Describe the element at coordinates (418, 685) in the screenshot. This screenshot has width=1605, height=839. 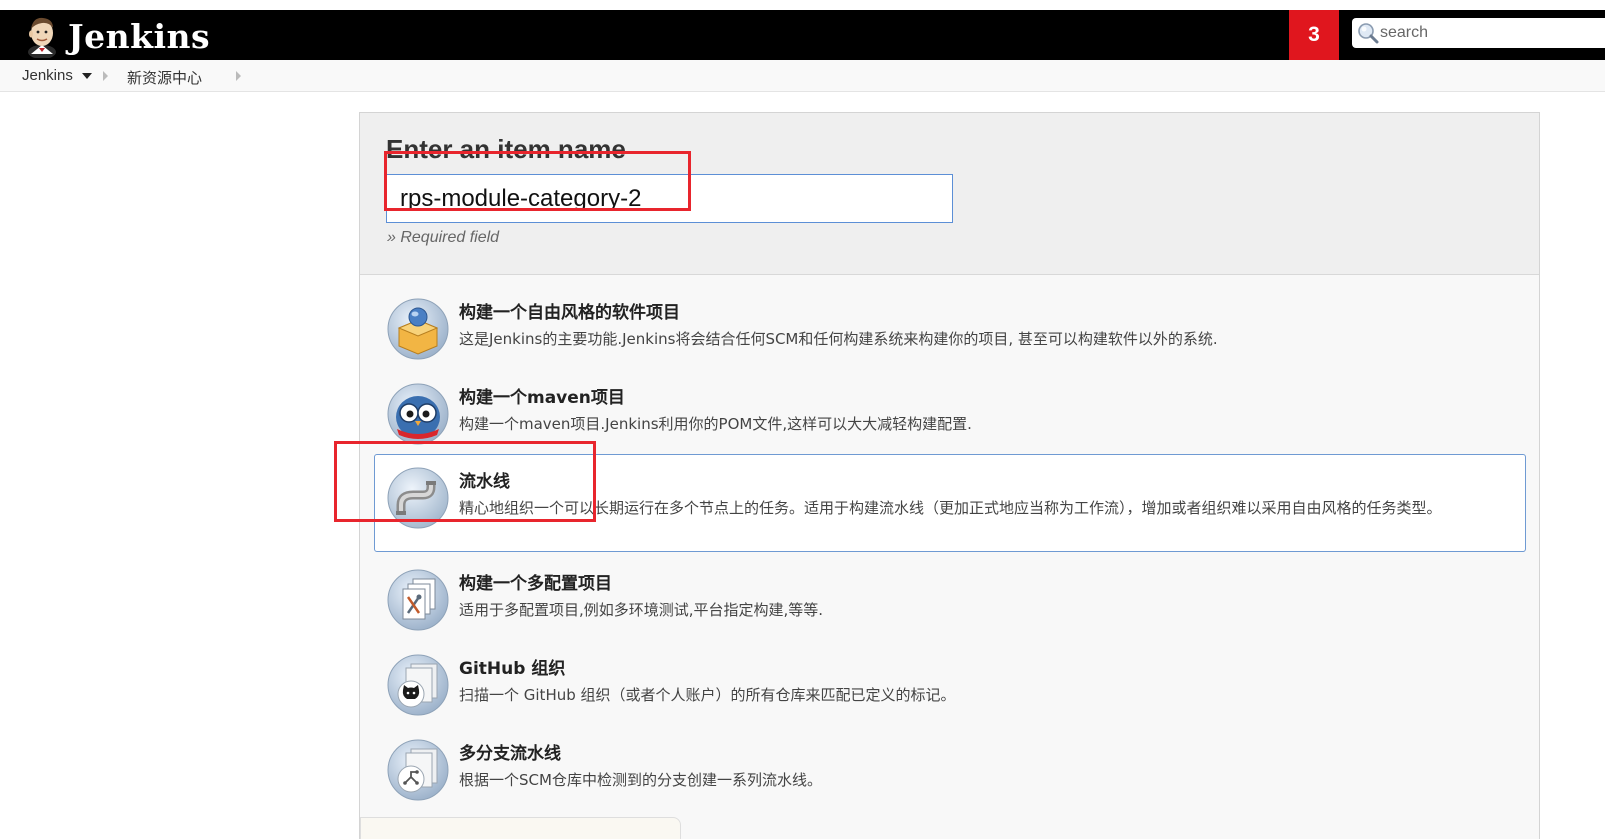
I see `github-organization-icon` at that location.